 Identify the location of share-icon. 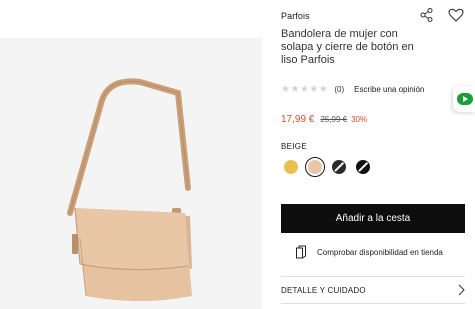
(427, 15).